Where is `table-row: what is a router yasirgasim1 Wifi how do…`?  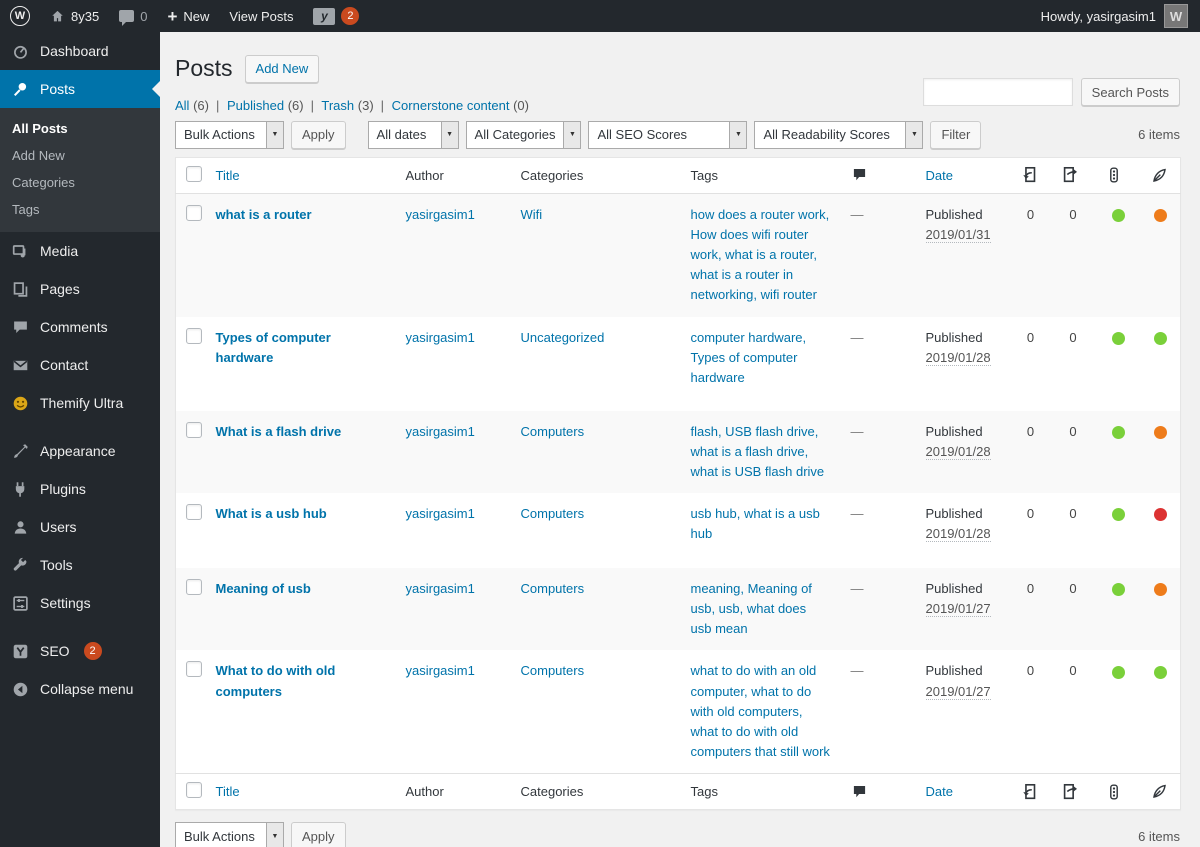 table-row: what is a router yasirgasim1 Wifi how do… is located at coordinates (678, 255).